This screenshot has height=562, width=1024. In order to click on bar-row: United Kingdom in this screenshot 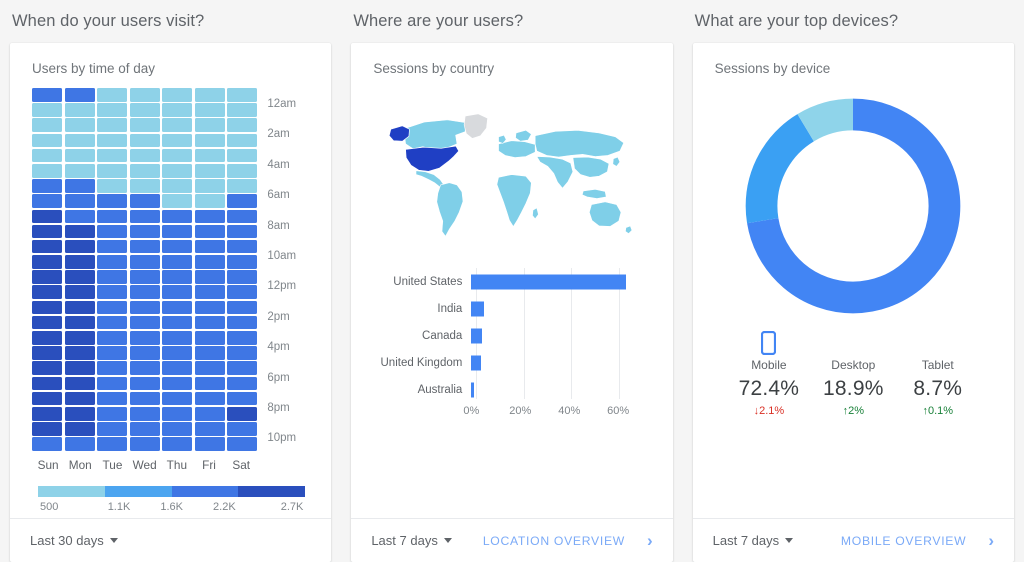, I will do `click(506, 362)`.